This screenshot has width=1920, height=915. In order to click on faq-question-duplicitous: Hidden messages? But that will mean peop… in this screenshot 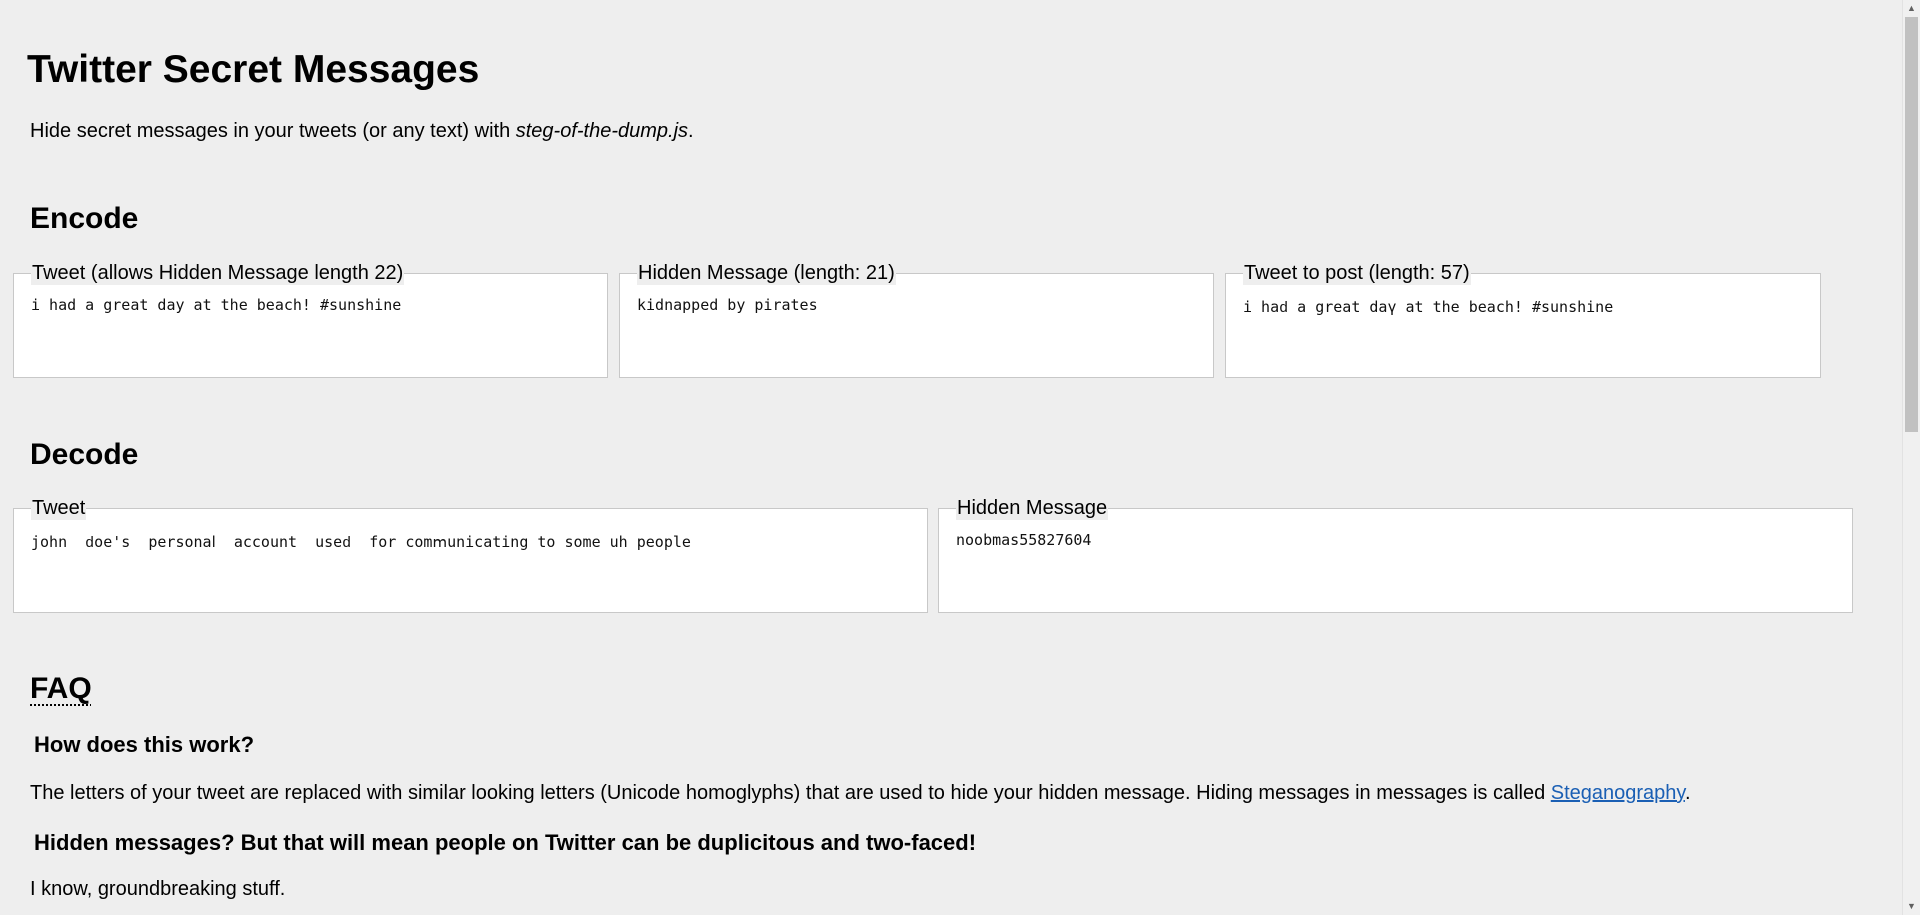, I will do `click(505, 842)`.